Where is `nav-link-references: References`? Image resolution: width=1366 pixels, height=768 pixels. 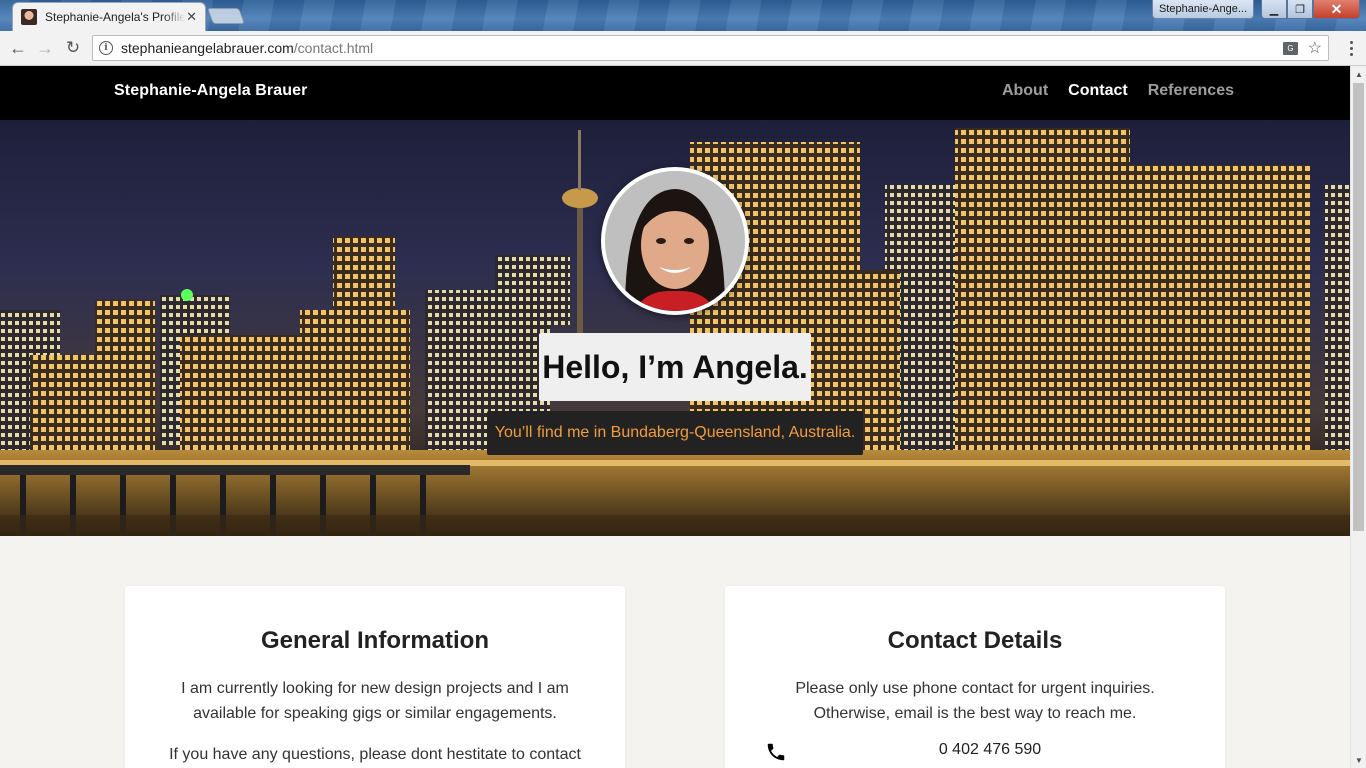
nav-link-references: References is located at coordinates (1191, 91).